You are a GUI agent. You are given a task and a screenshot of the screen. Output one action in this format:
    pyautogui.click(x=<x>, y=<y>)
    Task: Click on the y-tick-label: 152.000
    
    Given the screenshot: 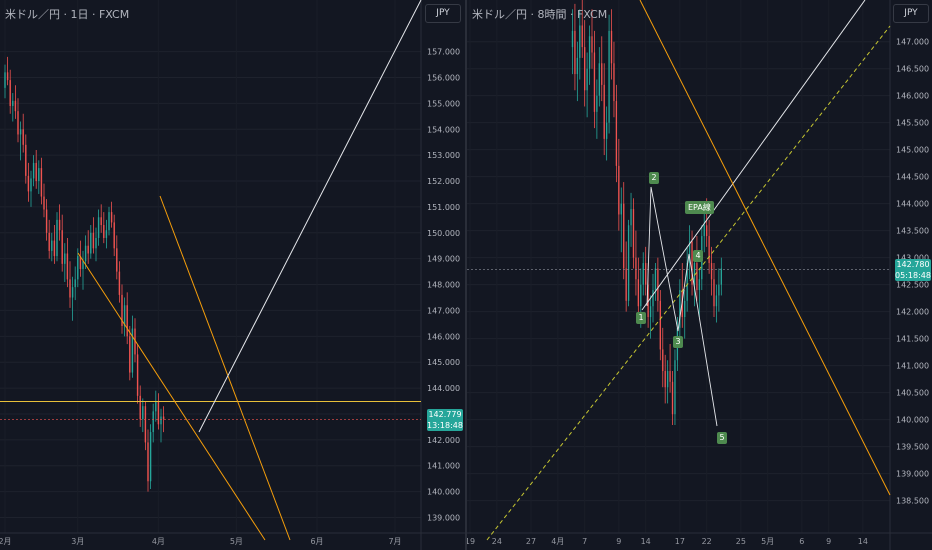 What is the action you would take?
    pyautogui.click(x=443, y=181)
    